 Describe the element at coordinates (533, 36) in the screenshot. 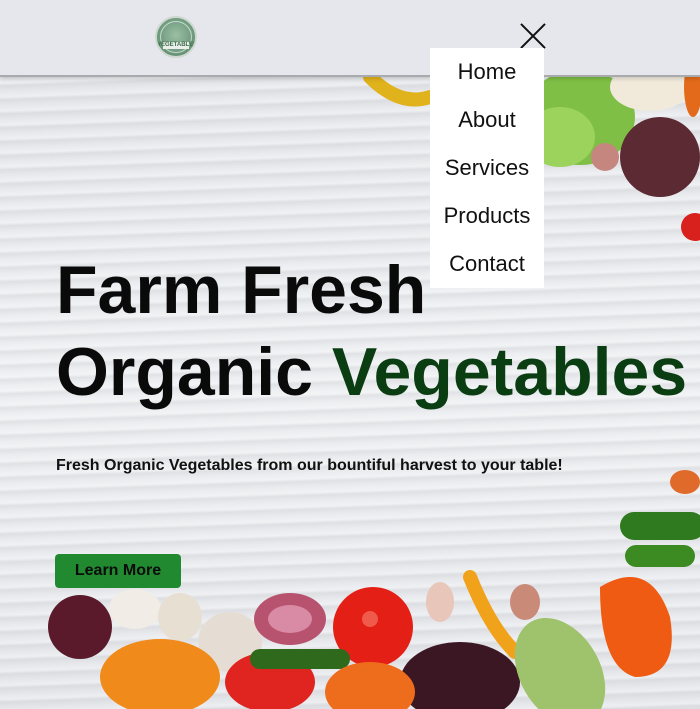

I see `close-menu-icon` at that location.